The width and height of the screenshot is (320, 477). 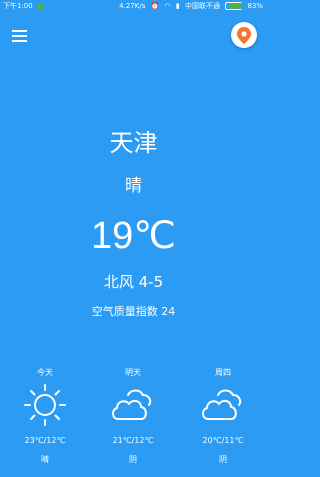 I want to click on status-right: 4.27K/s ⏰ ◠ ▮ 中国联不通 83%, so click(x=189, y=6).